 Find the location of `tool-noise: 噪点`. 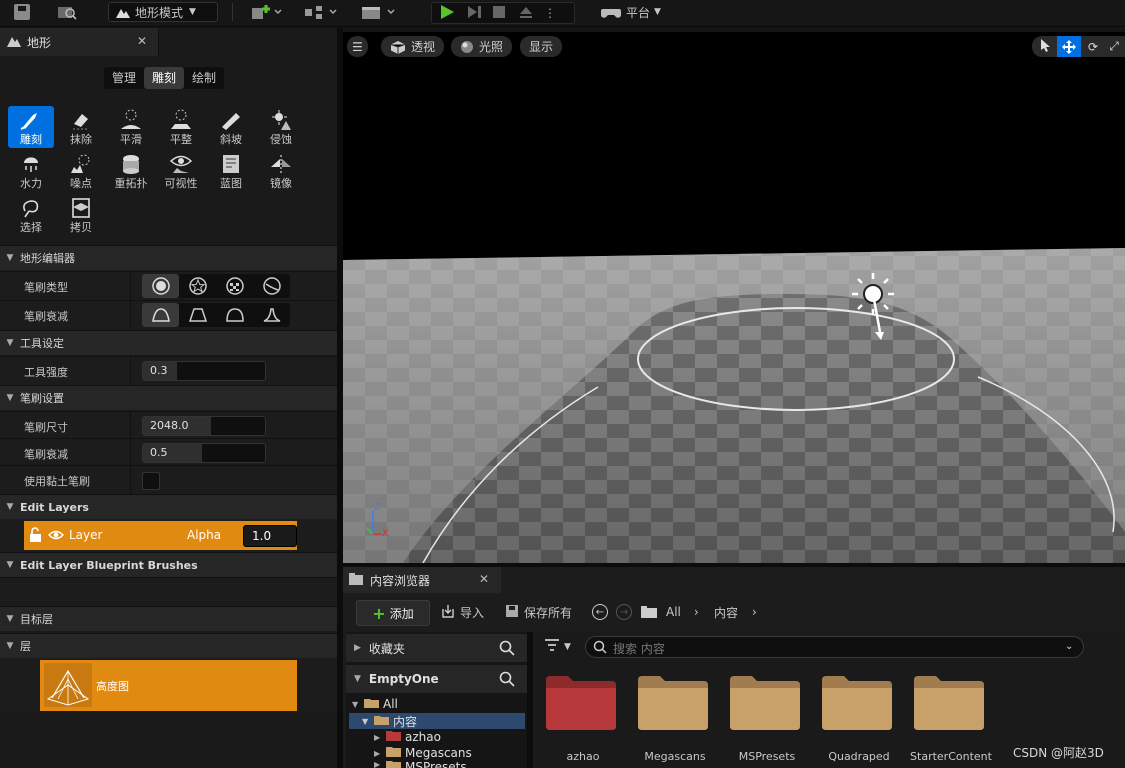

tool-noise: 噪点 is located at coordinates (81, 171).